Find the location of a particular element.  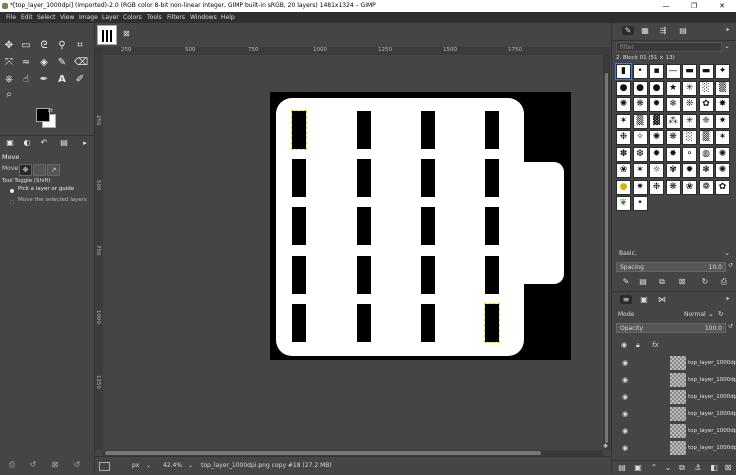

visibility-header-icon: ◉ is located at coordinates (624, 345).